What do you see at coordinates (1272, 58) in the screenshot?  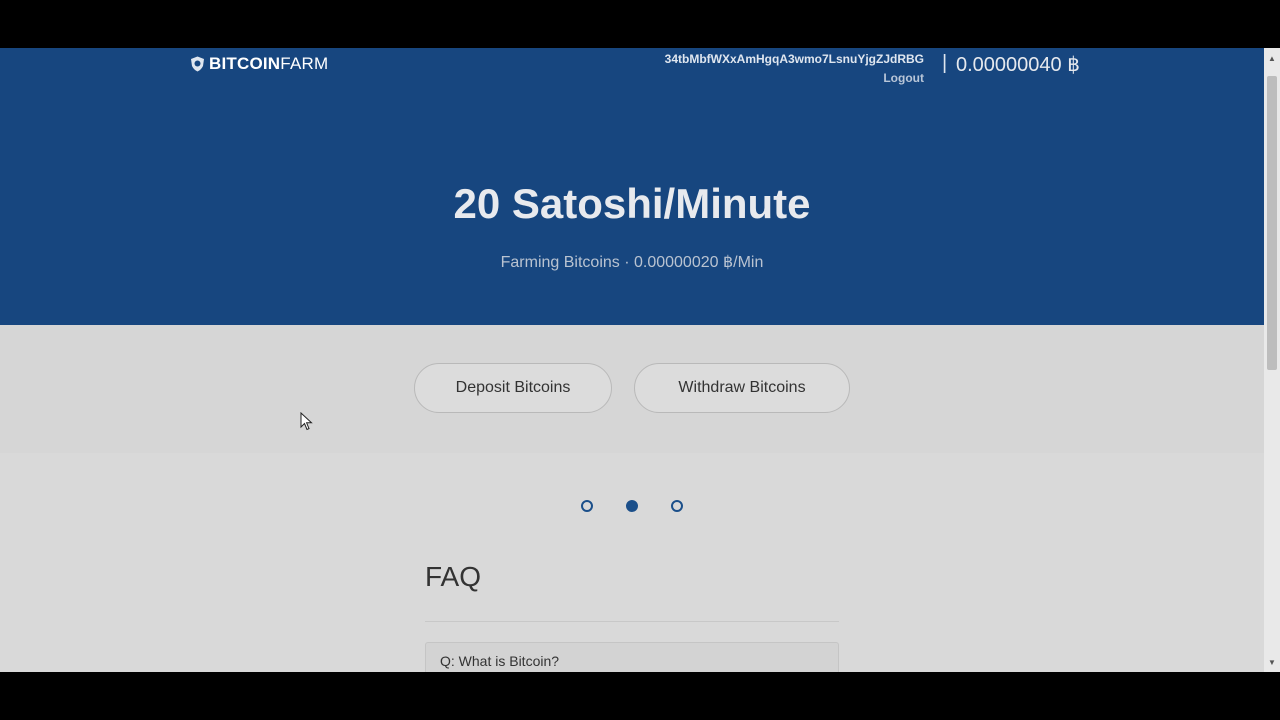 I see `chevron-up-icon: ▲` at bounding box center [1272, 58].